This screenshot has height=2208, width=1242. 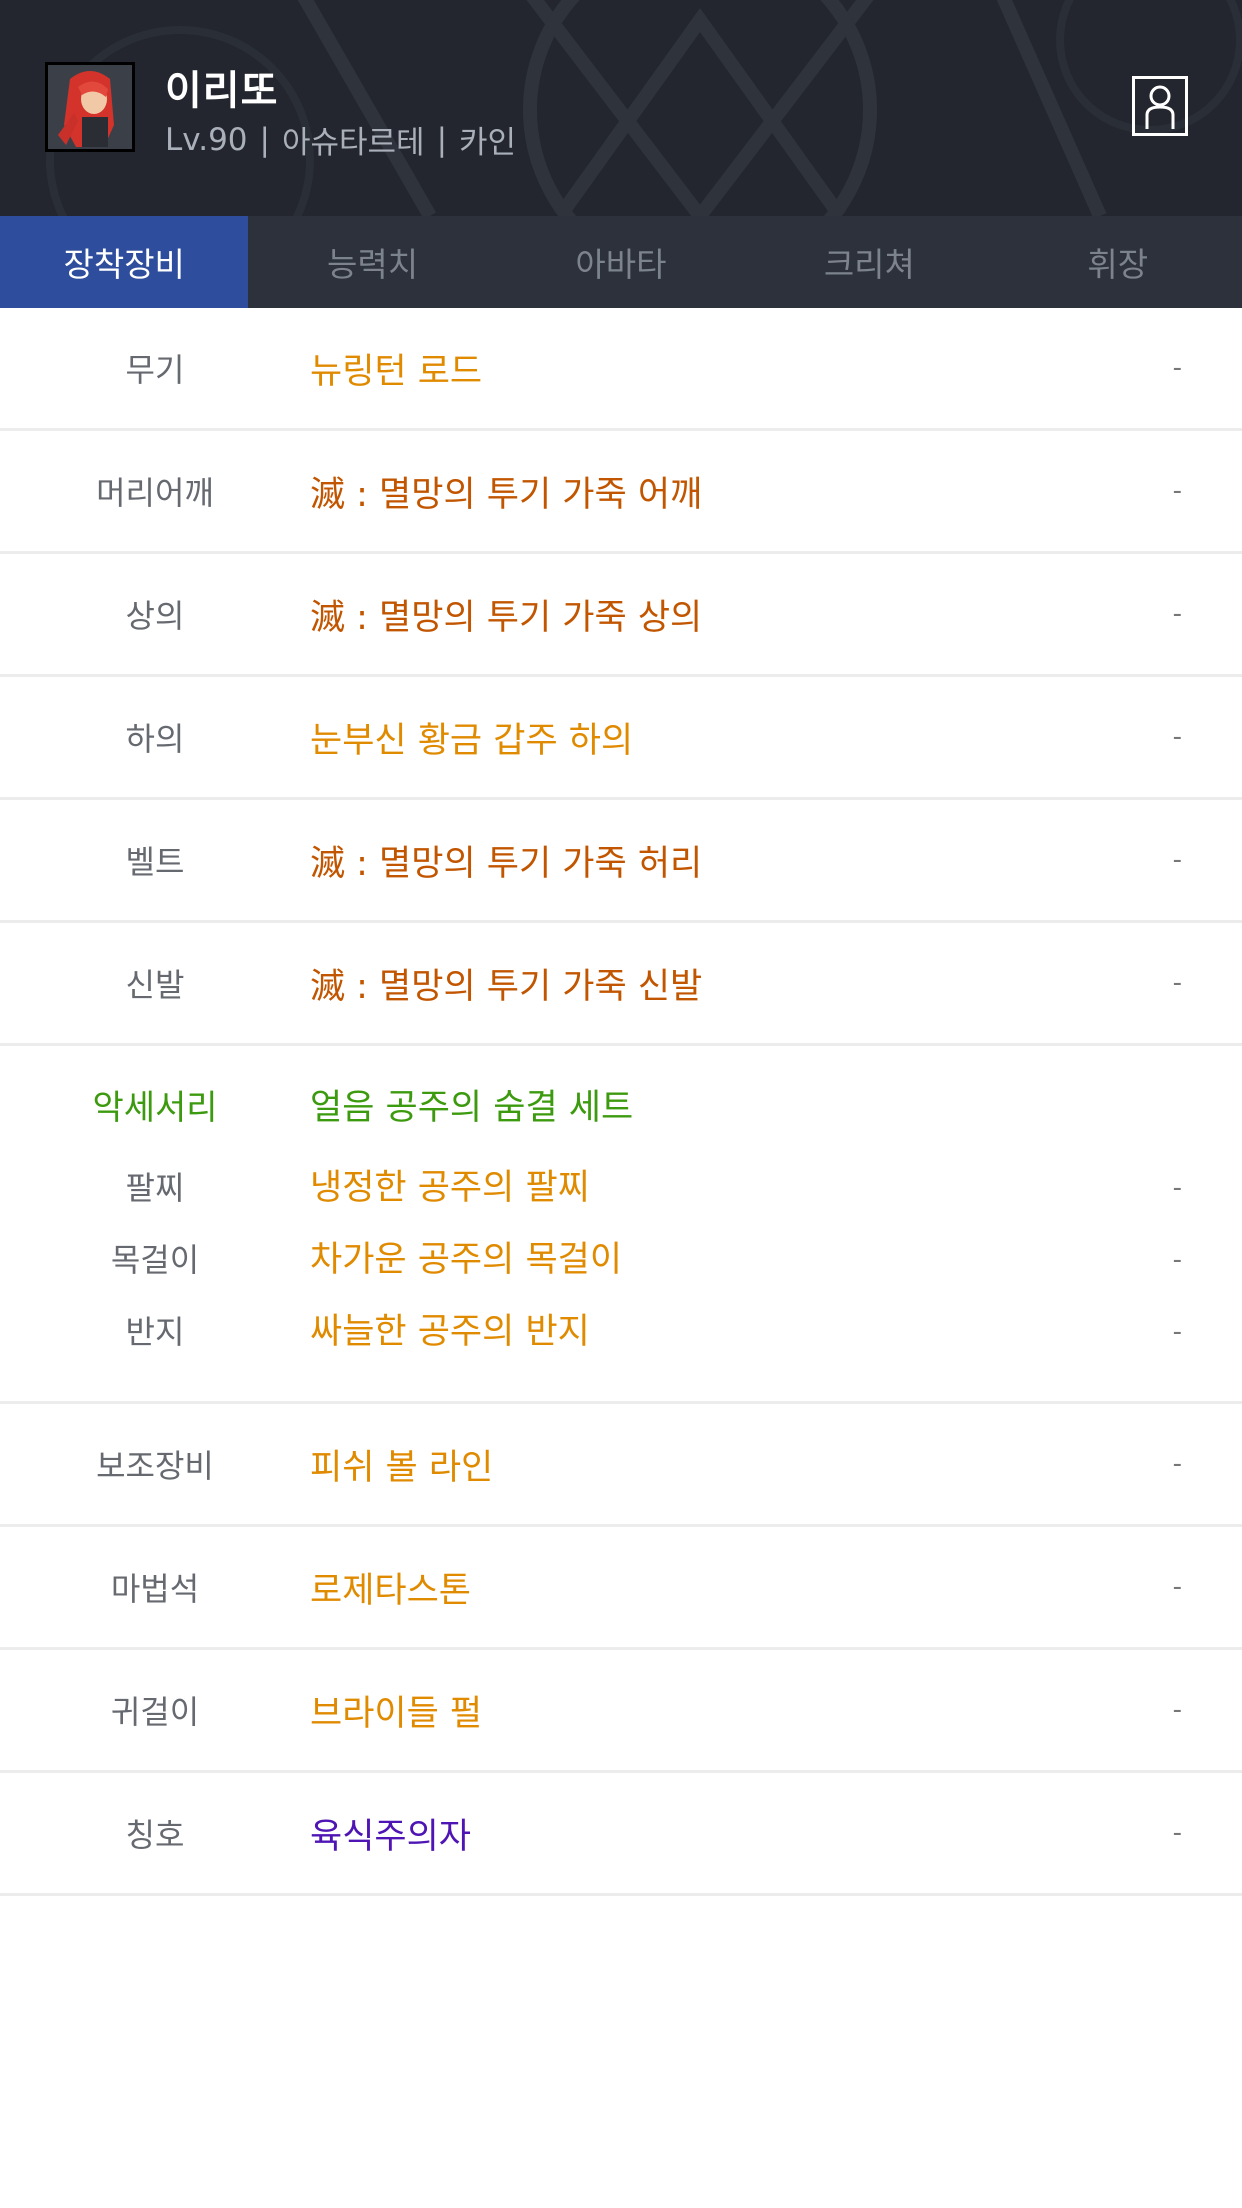 I want to click on item-name: 滅 : 멸망의 투기 가죽 신발, so click(x=506, y=986).